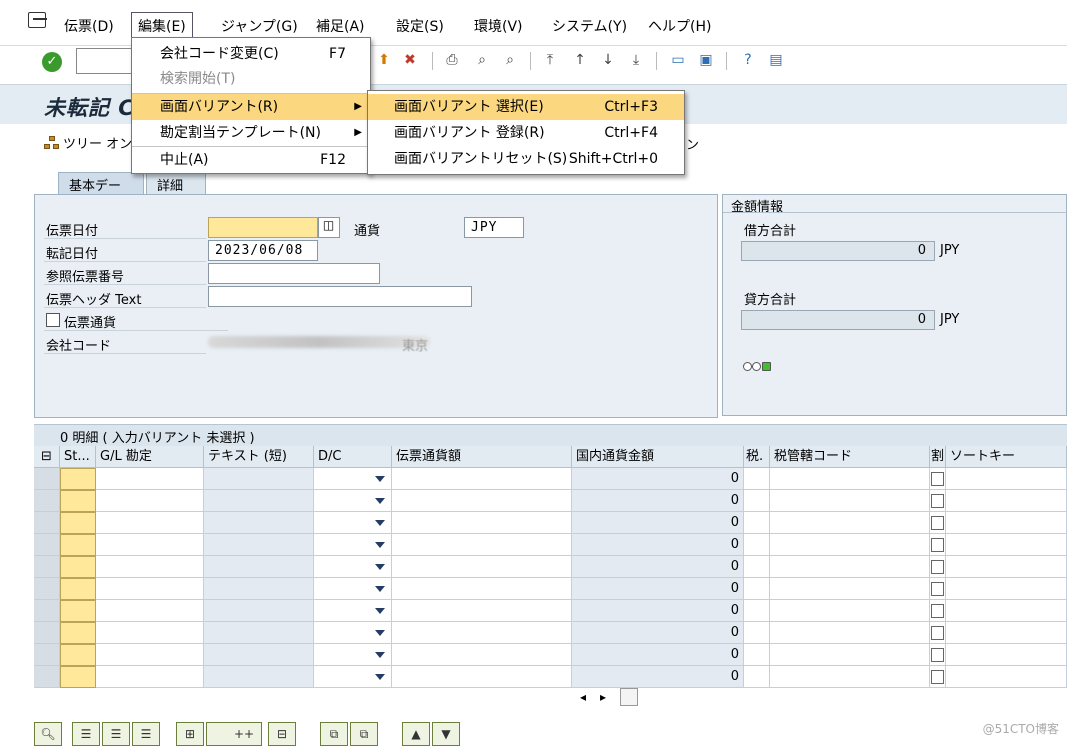 The image size is (1067, 746). Describe the element at coordinates (263, 227) in the screenshot. I see `doc-date-input` at that location.